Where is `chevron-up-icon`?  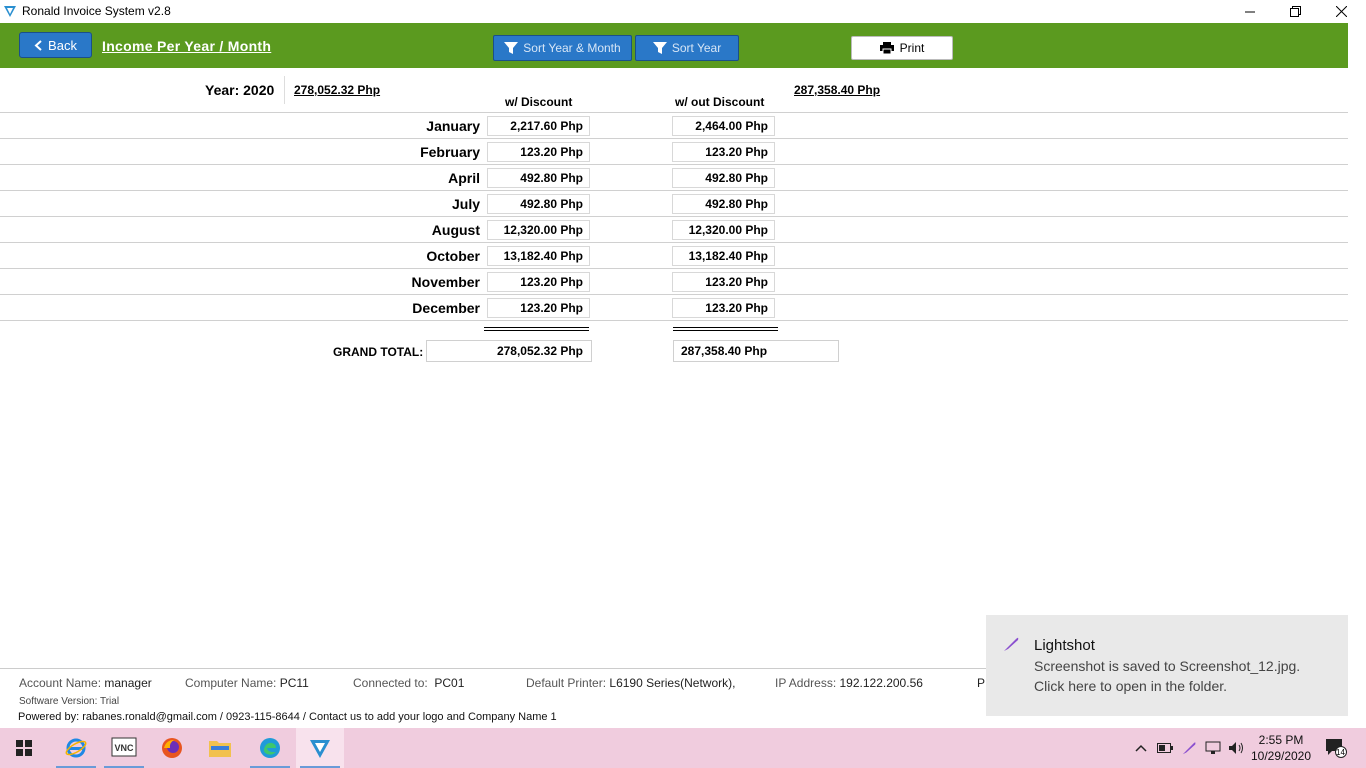 chevron-up-icon is located at coordinates (1141, 748).